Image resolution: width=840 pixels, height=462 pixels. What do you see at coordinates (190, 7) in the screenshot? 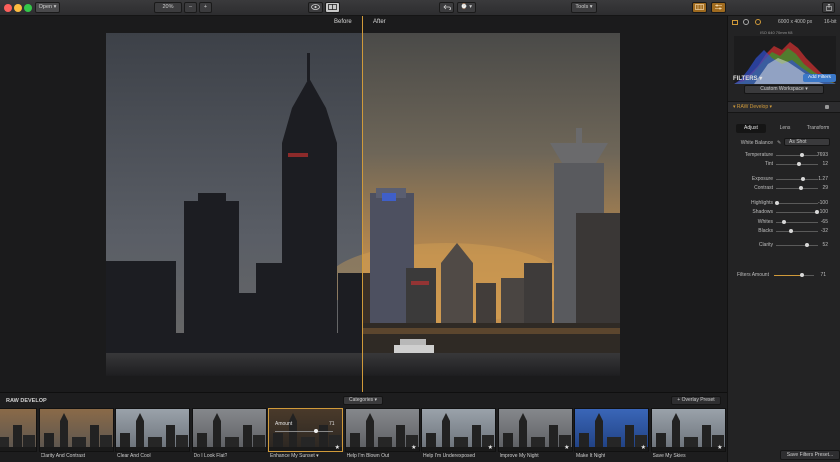
I see `zoom-out-button: –` at bounding box center [190, 7].